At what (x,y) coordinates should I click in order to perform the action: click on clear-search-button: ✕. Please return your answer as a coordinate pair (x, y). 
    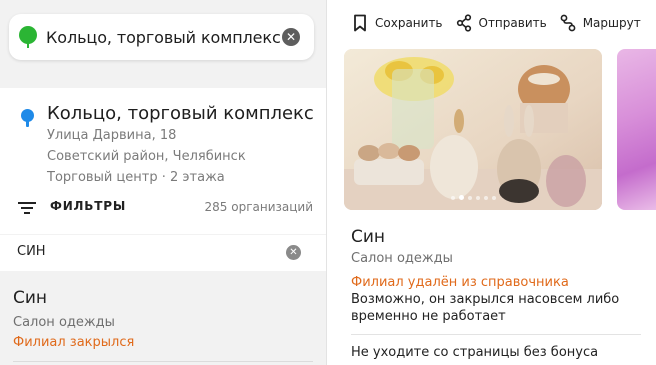
    Looking at the image, I should click on (291, 37).